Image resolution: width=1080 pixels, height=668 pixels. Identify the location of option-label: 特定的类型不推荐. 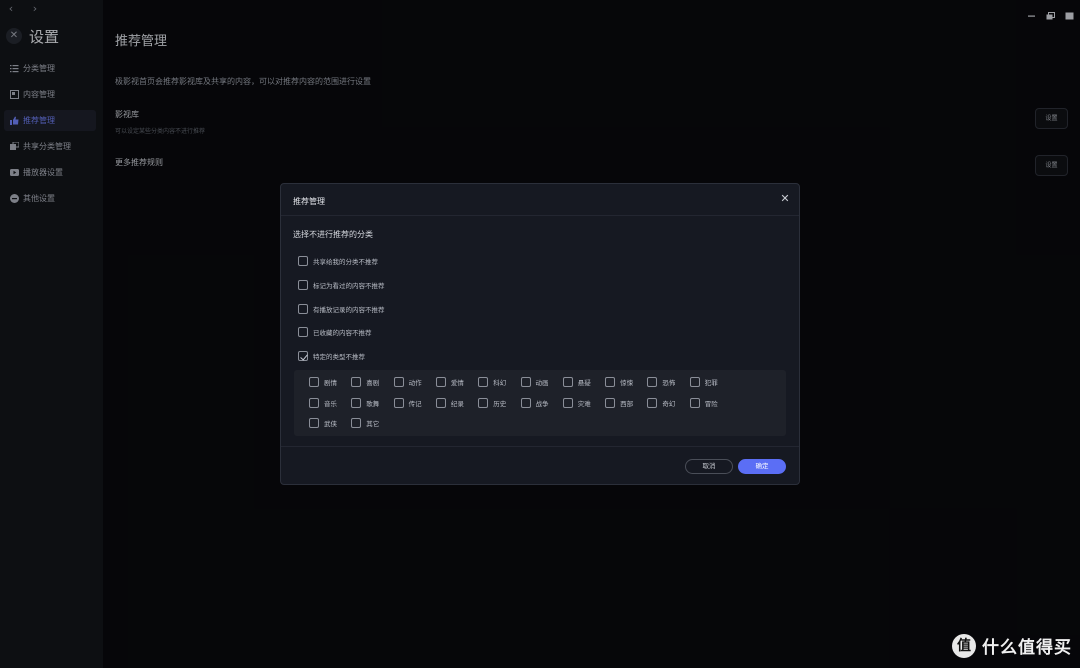
(339, 357).